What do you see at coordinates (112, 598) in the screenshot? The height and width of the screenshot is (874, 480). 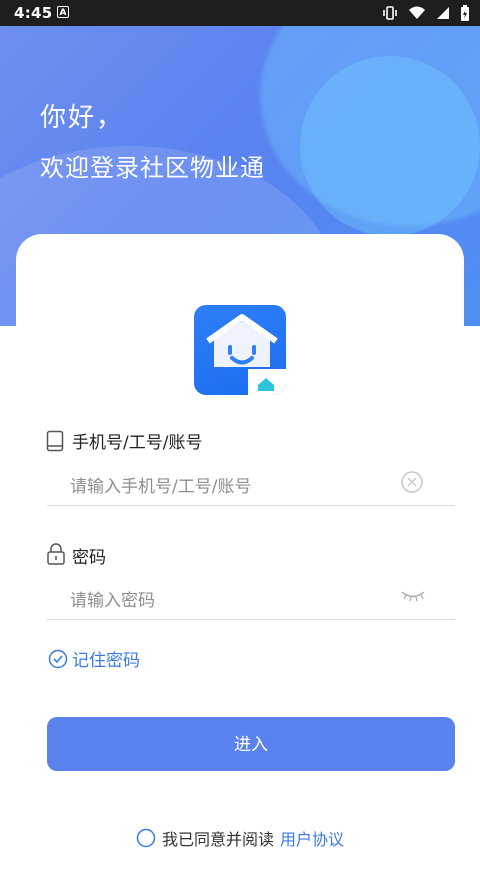 I see `password-input: 请输入密码` at bounding box center [112, 598].